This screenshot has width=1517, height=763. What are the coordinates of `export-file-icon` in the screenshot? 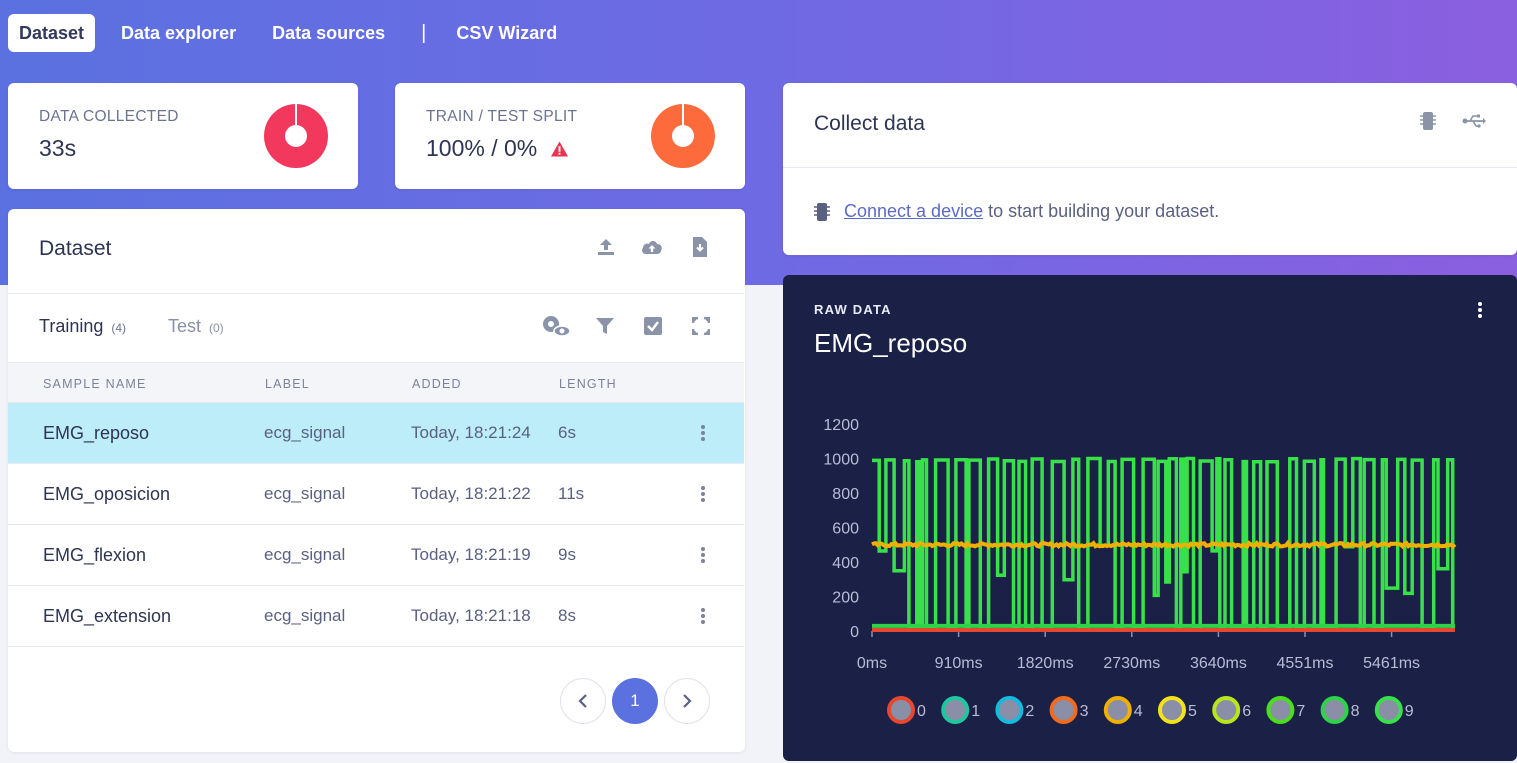 It's located at (700, 247).